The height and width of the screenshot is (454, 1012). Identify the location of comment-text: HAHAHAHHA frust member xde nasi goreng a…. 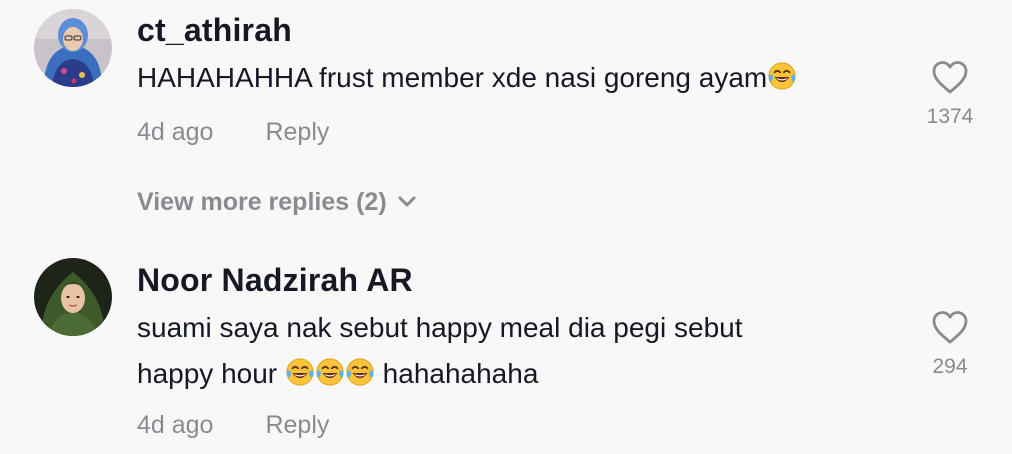
(517, 78).